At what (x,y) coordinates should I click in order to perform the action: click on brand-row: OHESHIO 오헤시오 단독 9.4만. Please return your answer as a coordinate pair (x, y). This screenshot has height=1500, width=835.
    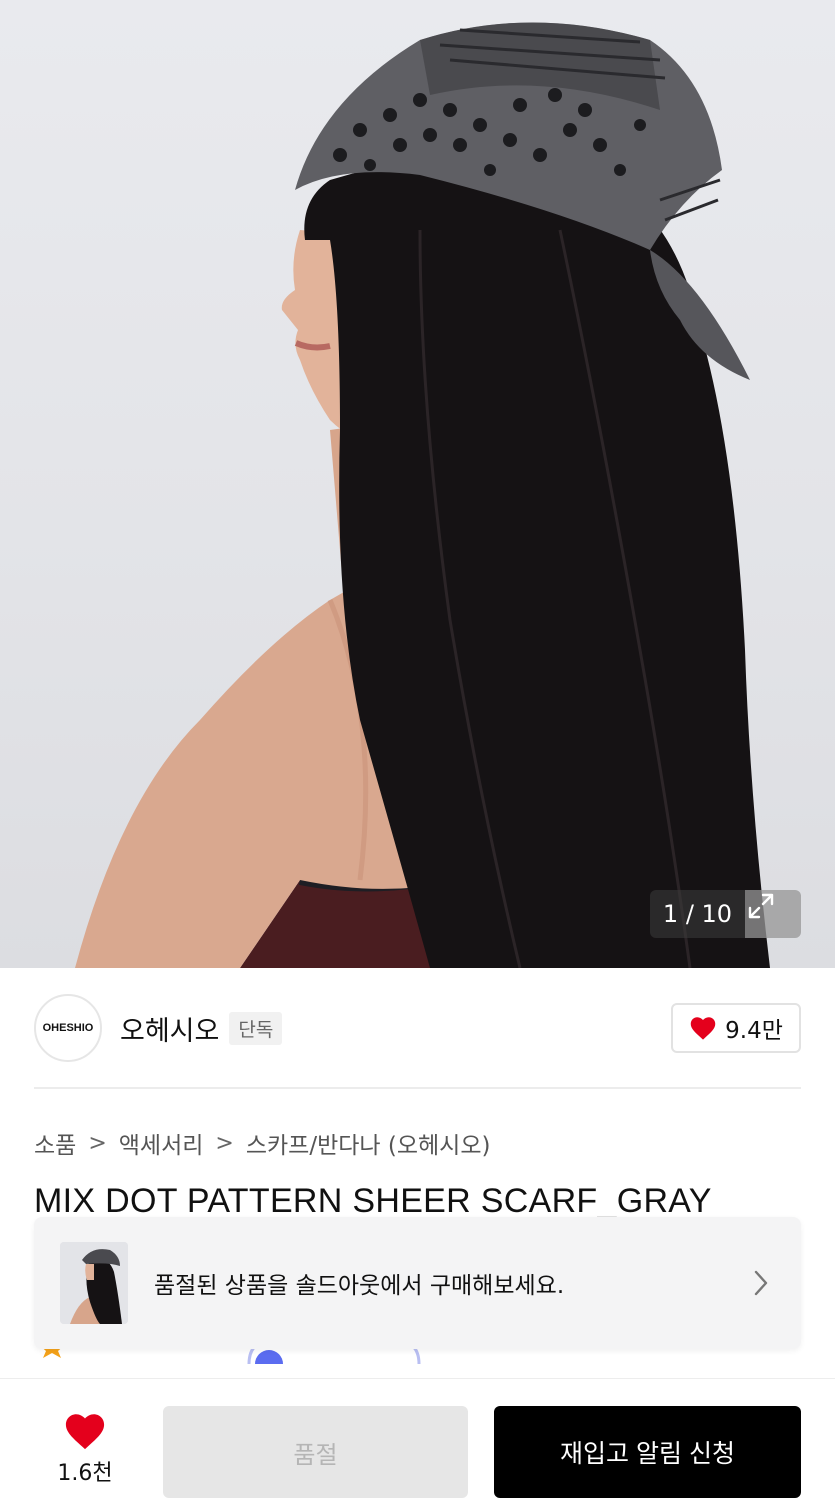
    Looking at the image, I should click on (417, 1028).